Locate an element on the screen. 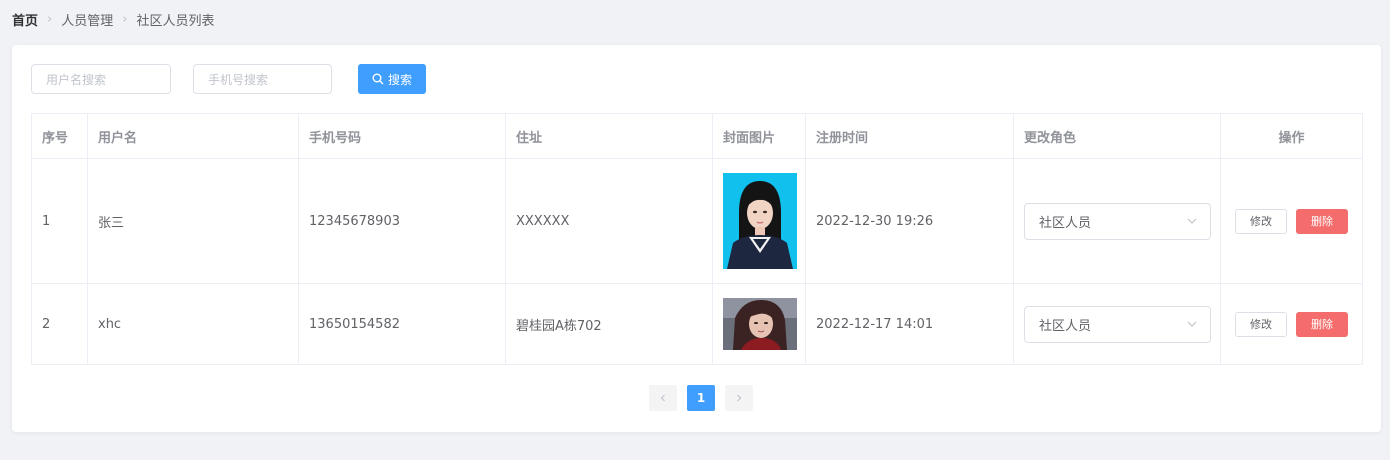 This screenshot has width=1390, height=460. phone-search-placeholder: 手机号搜索 is located at coordinates (238, 79).